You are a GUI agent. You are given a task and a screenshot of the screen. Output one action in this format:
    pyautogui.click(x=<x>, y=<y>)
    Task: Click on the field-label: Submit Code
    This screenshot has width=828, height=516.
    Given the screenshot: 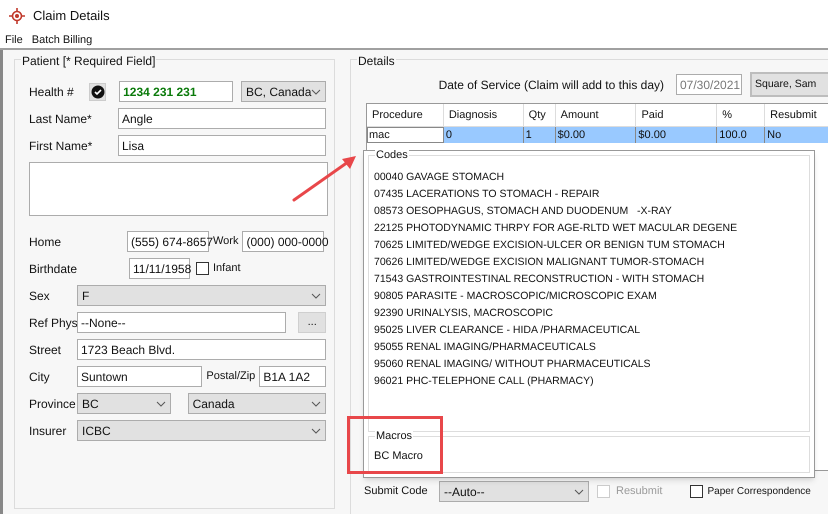 What is the action you would take?
    pyautogui.click(x=396, y=492)
    